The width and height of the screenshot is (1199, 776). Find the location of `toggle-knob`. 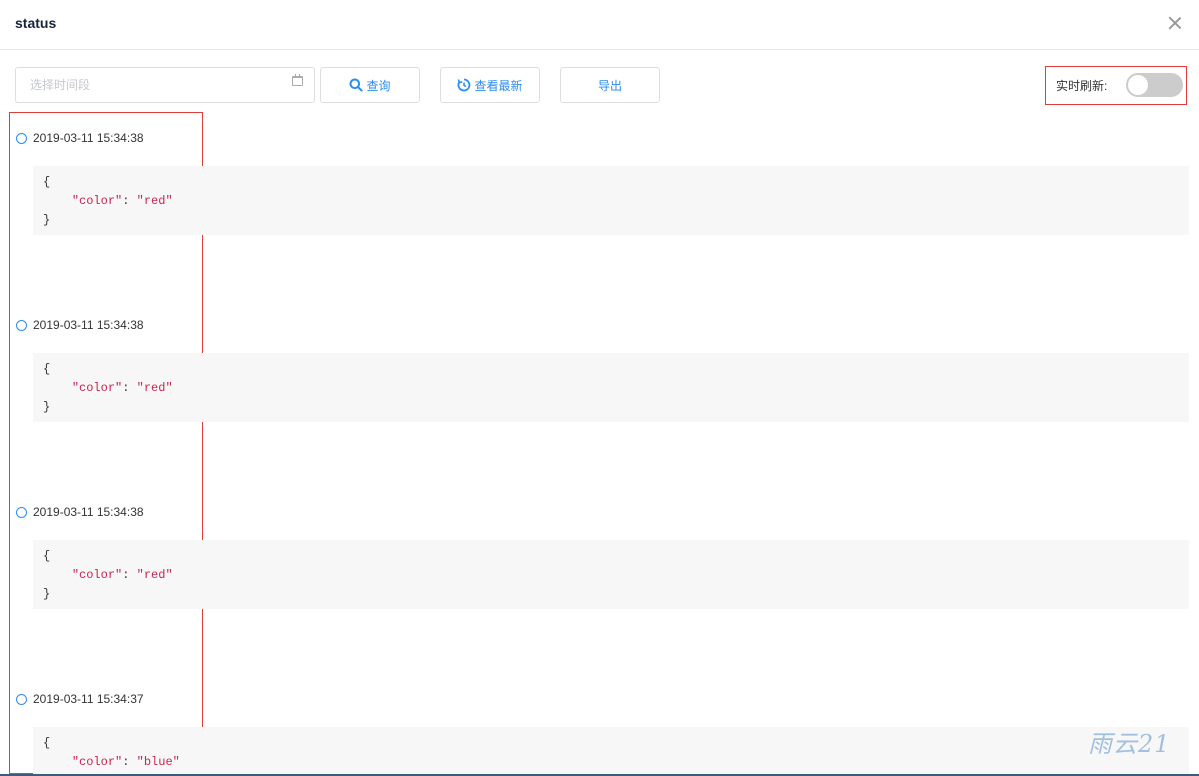

toggle-knob is located at coordinates (1138, 85).